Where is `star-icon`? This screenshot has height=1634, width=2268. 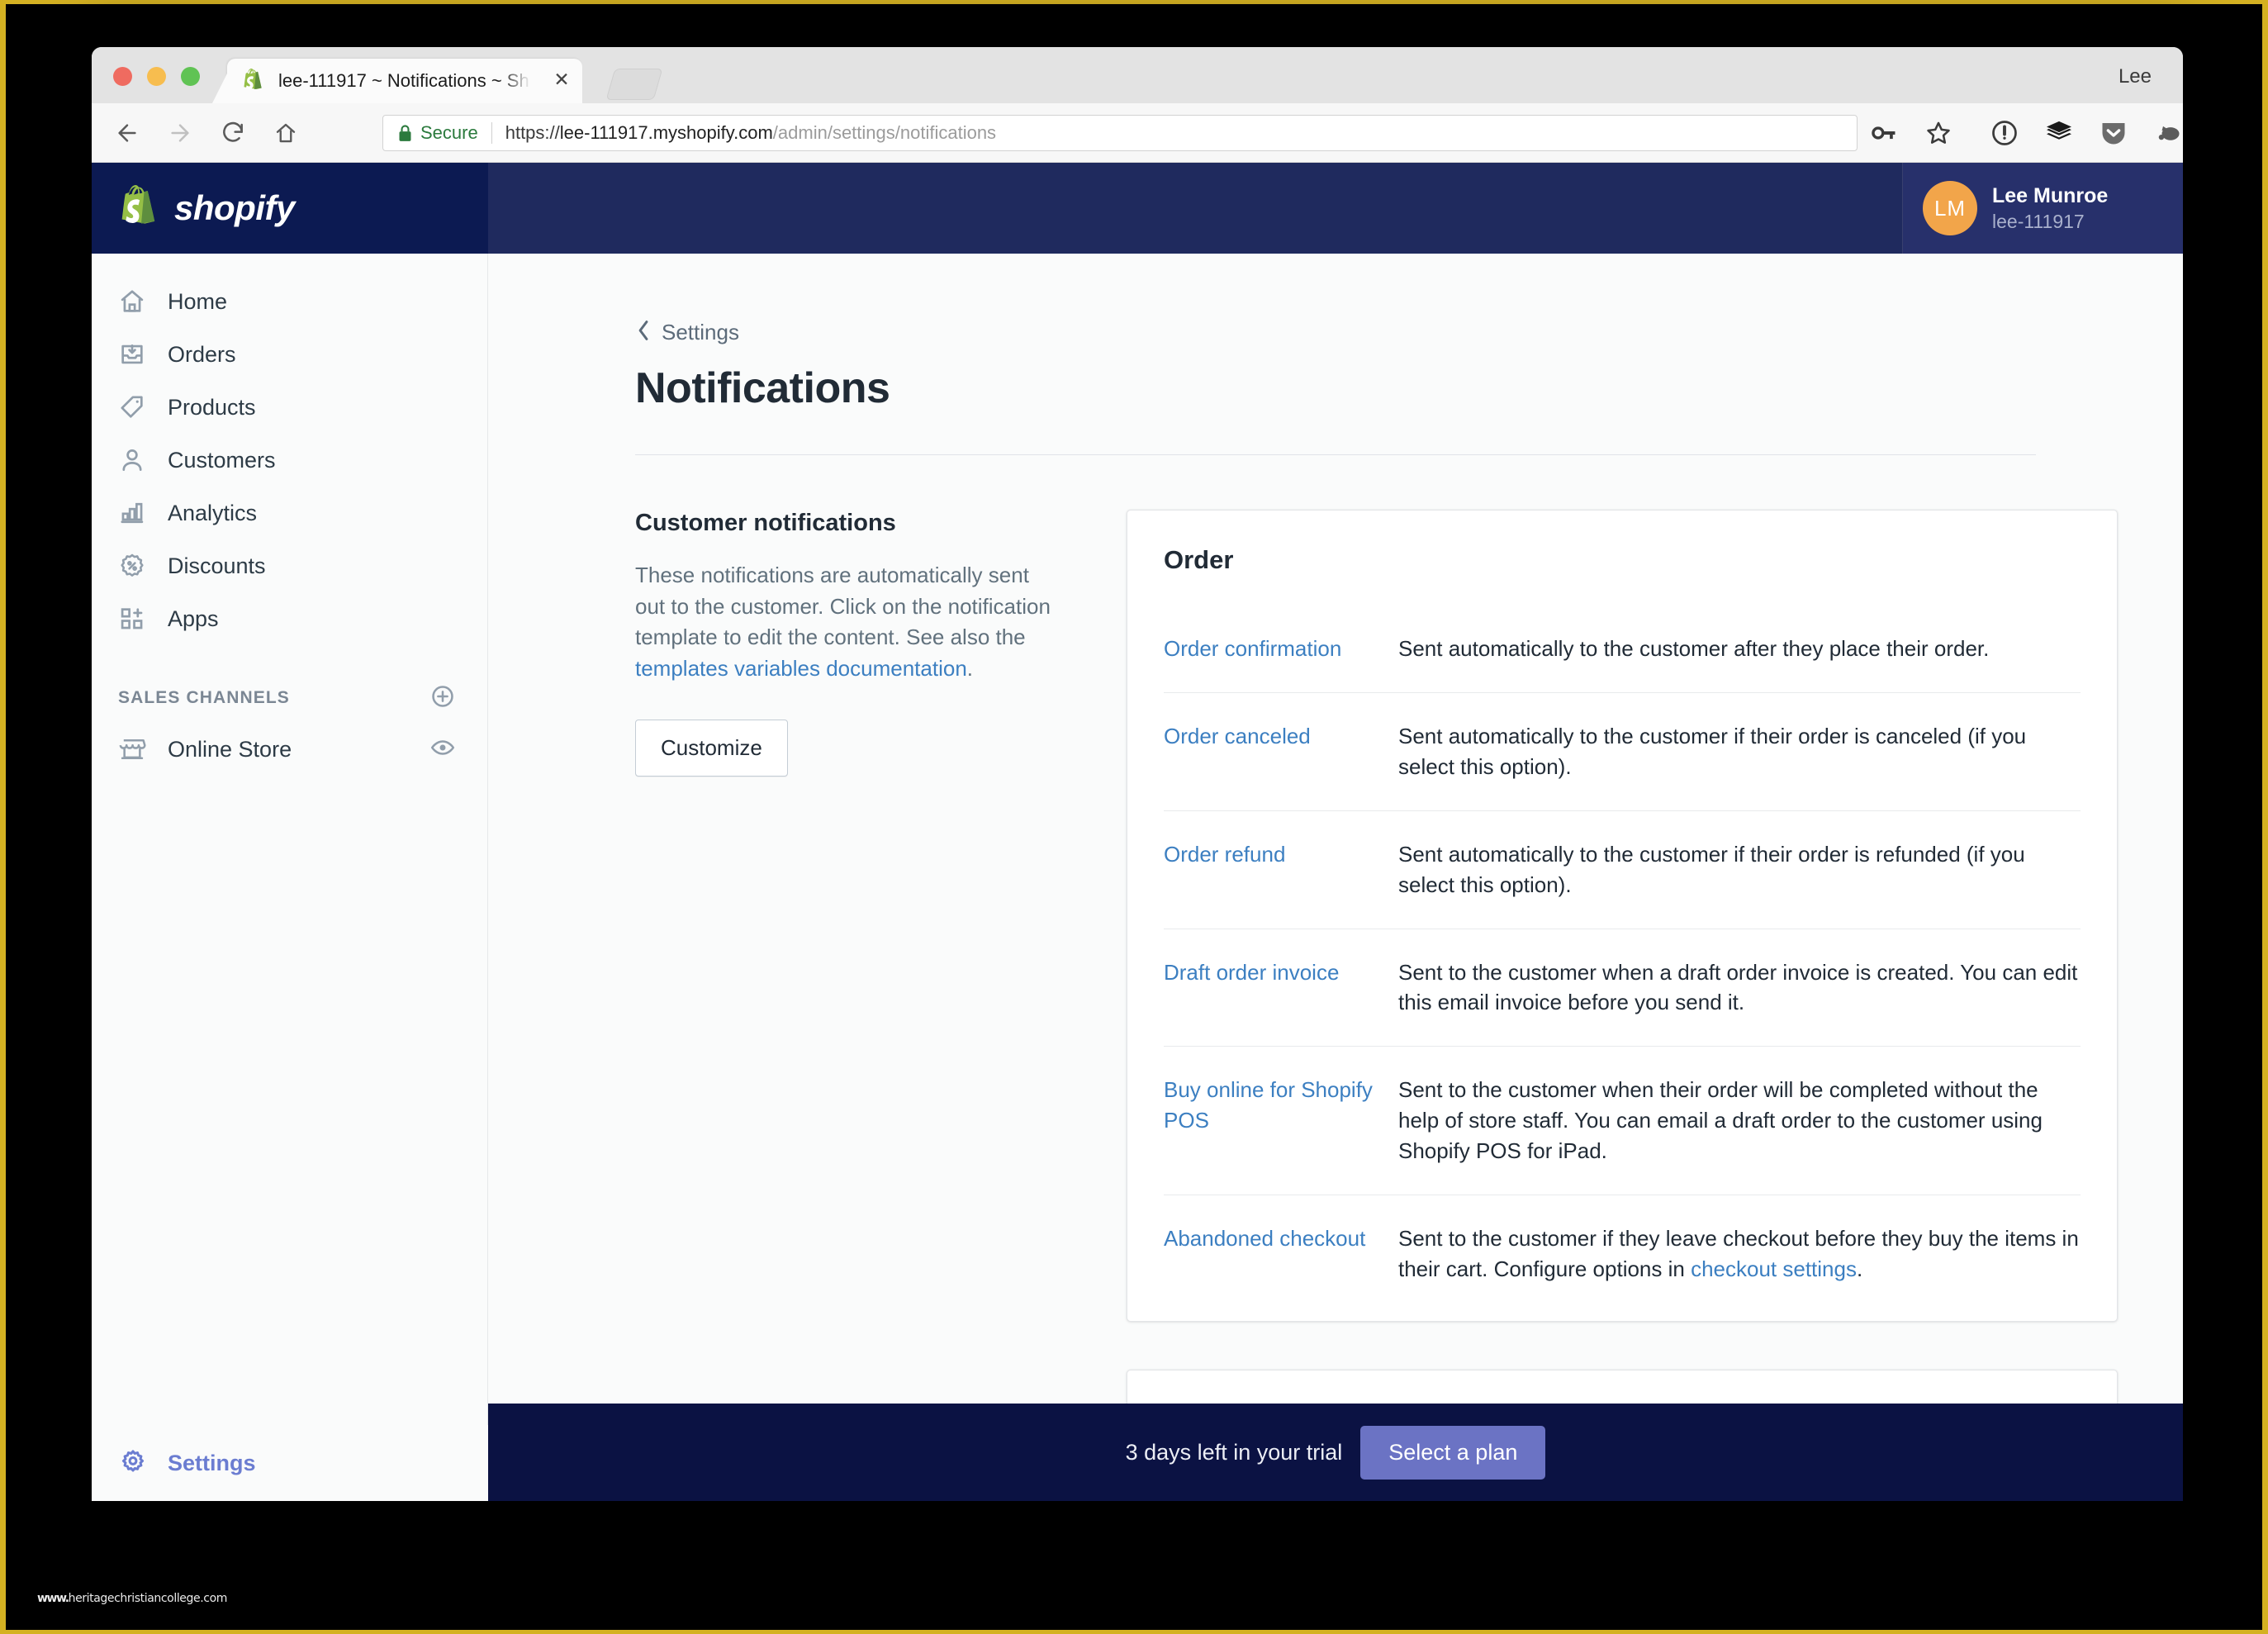 star-icon is located at coordinates (1938, 133).